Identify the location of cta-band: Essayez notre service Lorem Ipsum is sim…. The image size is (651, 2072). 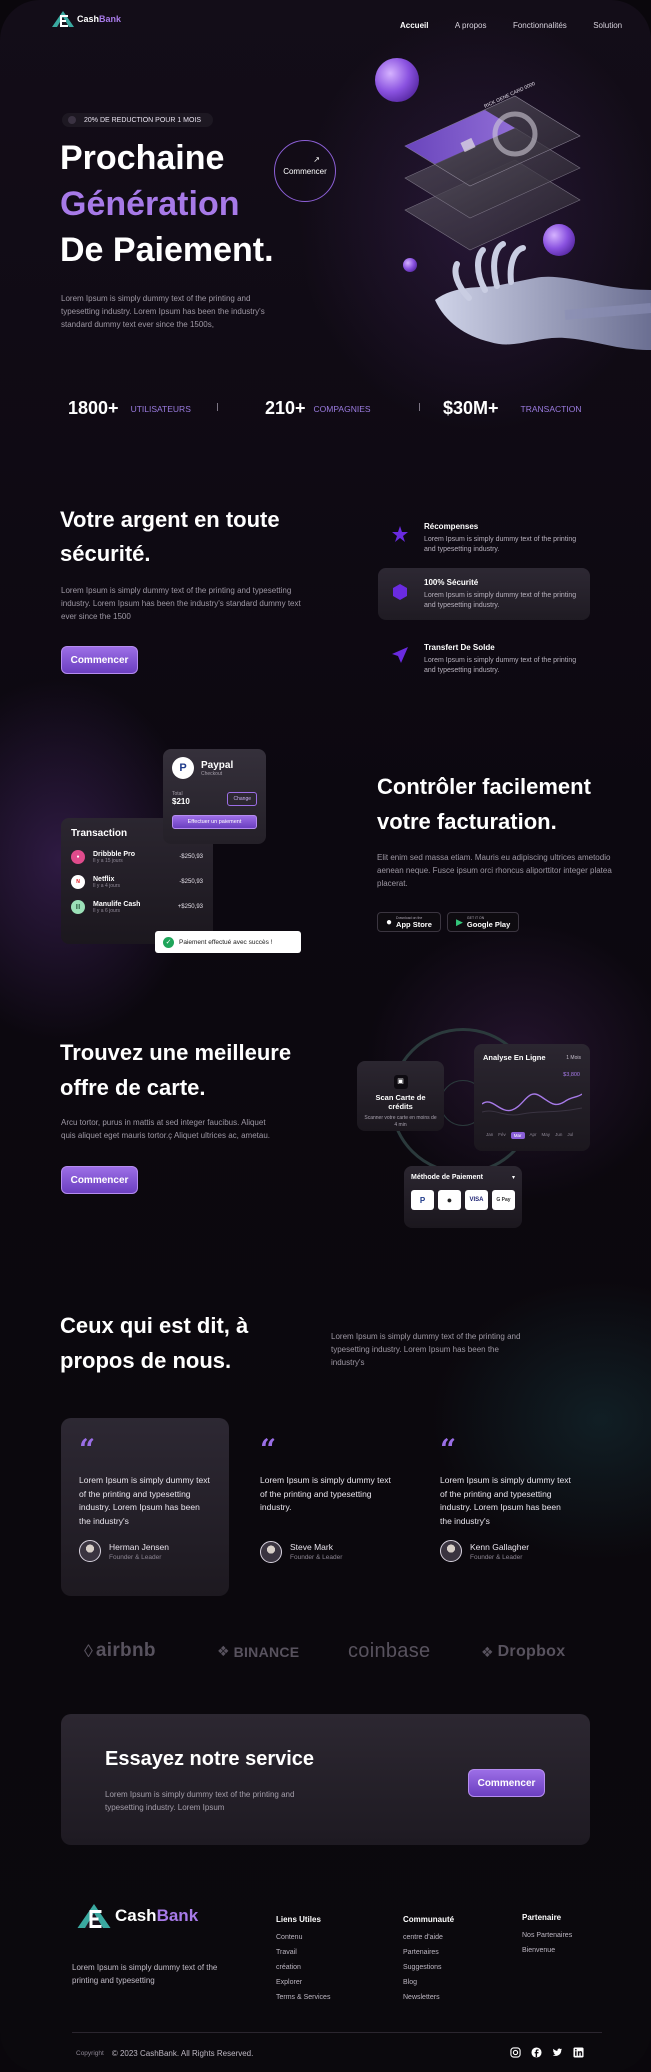
(325, 1779).